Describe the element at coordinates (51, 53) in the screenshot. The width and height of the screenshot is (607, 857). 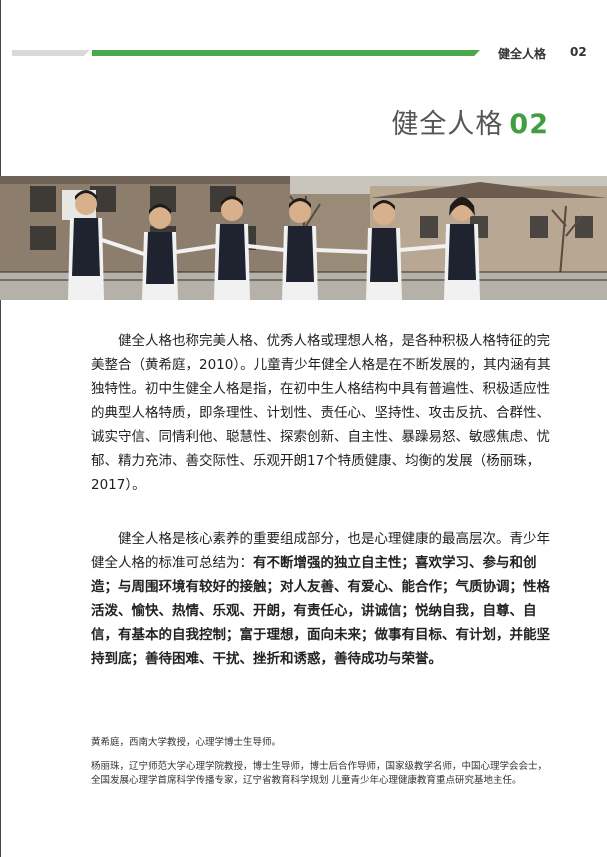
I see `header-bar-gray` at that location.